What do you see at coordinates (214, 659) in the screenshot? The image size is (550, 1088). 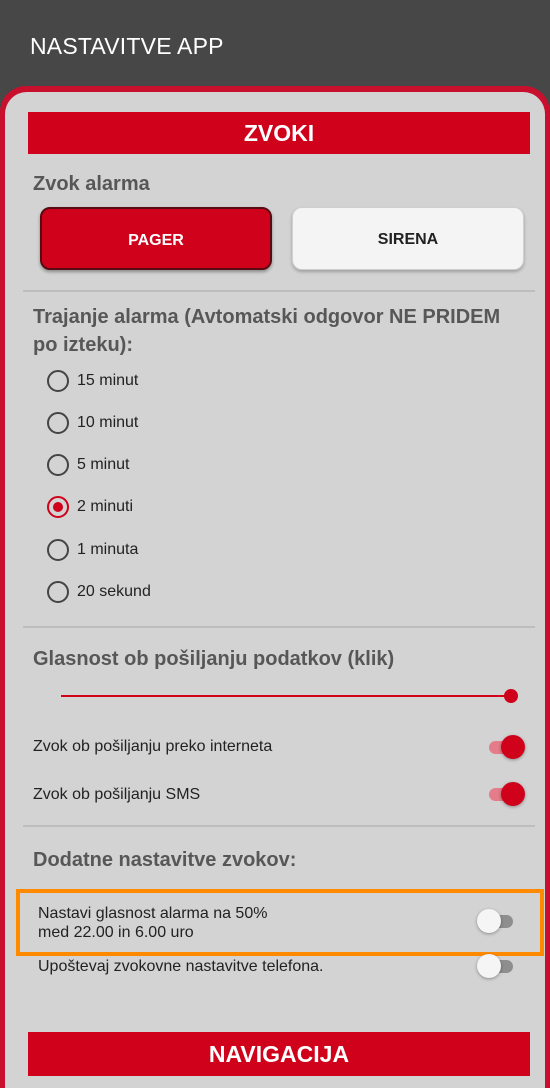 I see `volume-heading: Glasnost ob pošiljanju podatkov (klik)` at bounding box center [214, 659].